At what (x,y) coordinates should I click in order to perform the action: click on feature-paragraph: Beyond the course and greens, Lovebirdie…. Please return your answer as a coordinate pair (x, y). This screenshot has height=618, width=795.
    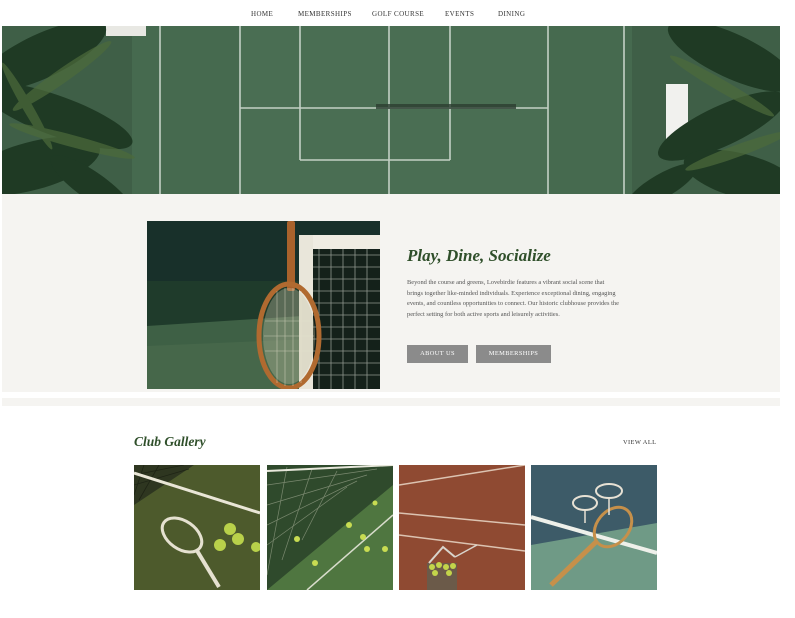
    Looking at the image, I should click on (513, 298).